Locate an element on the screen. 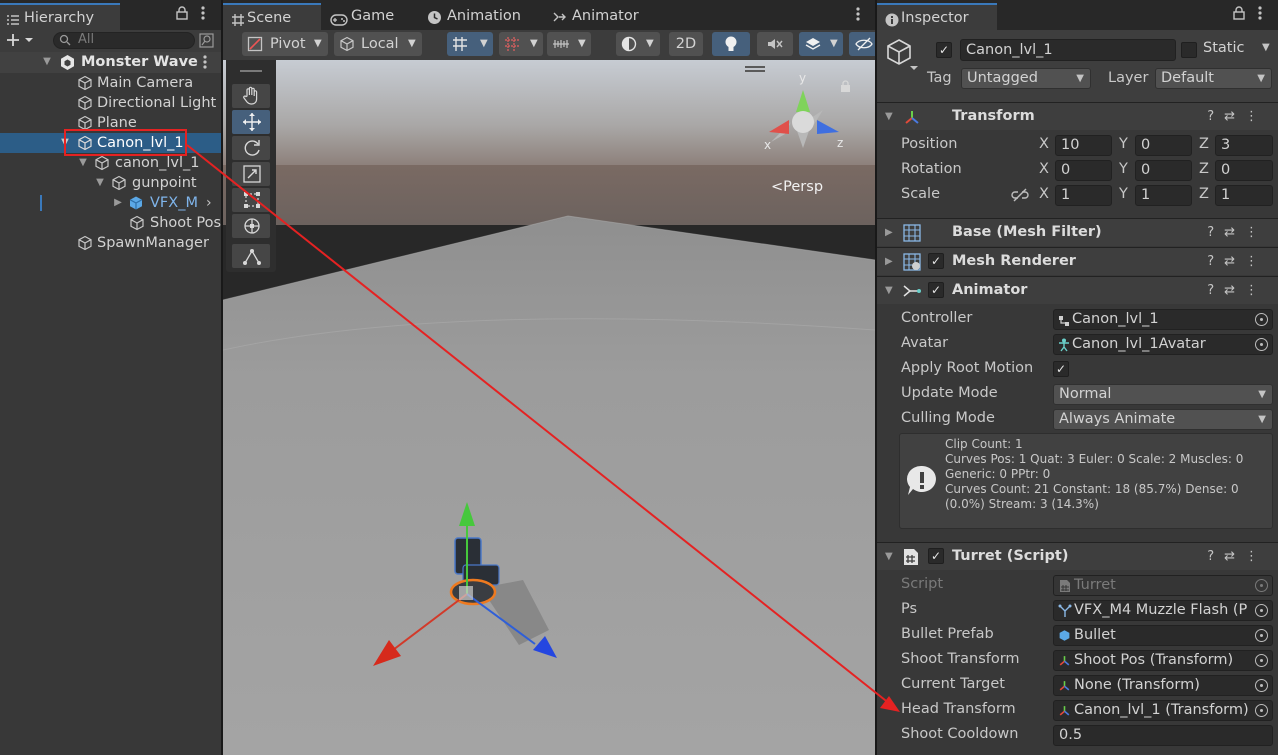  update-mode-dropdown: Normal ▼ is located at coordinates (1163, 394).